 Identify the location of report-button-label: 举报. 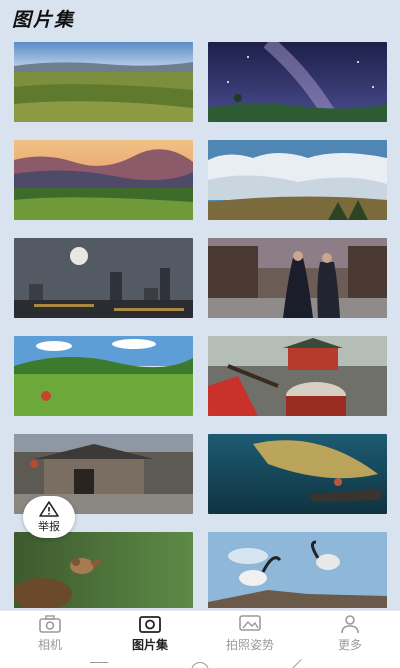
(49, 526).